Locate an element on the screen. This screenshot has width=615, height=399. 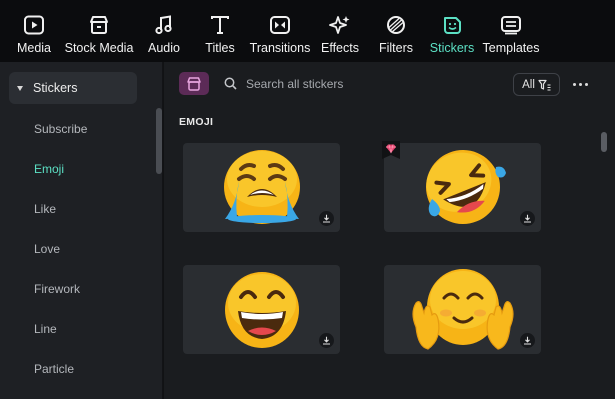
sidebar-item-subscribe: Subscribe is located at coordinates (60, 129).